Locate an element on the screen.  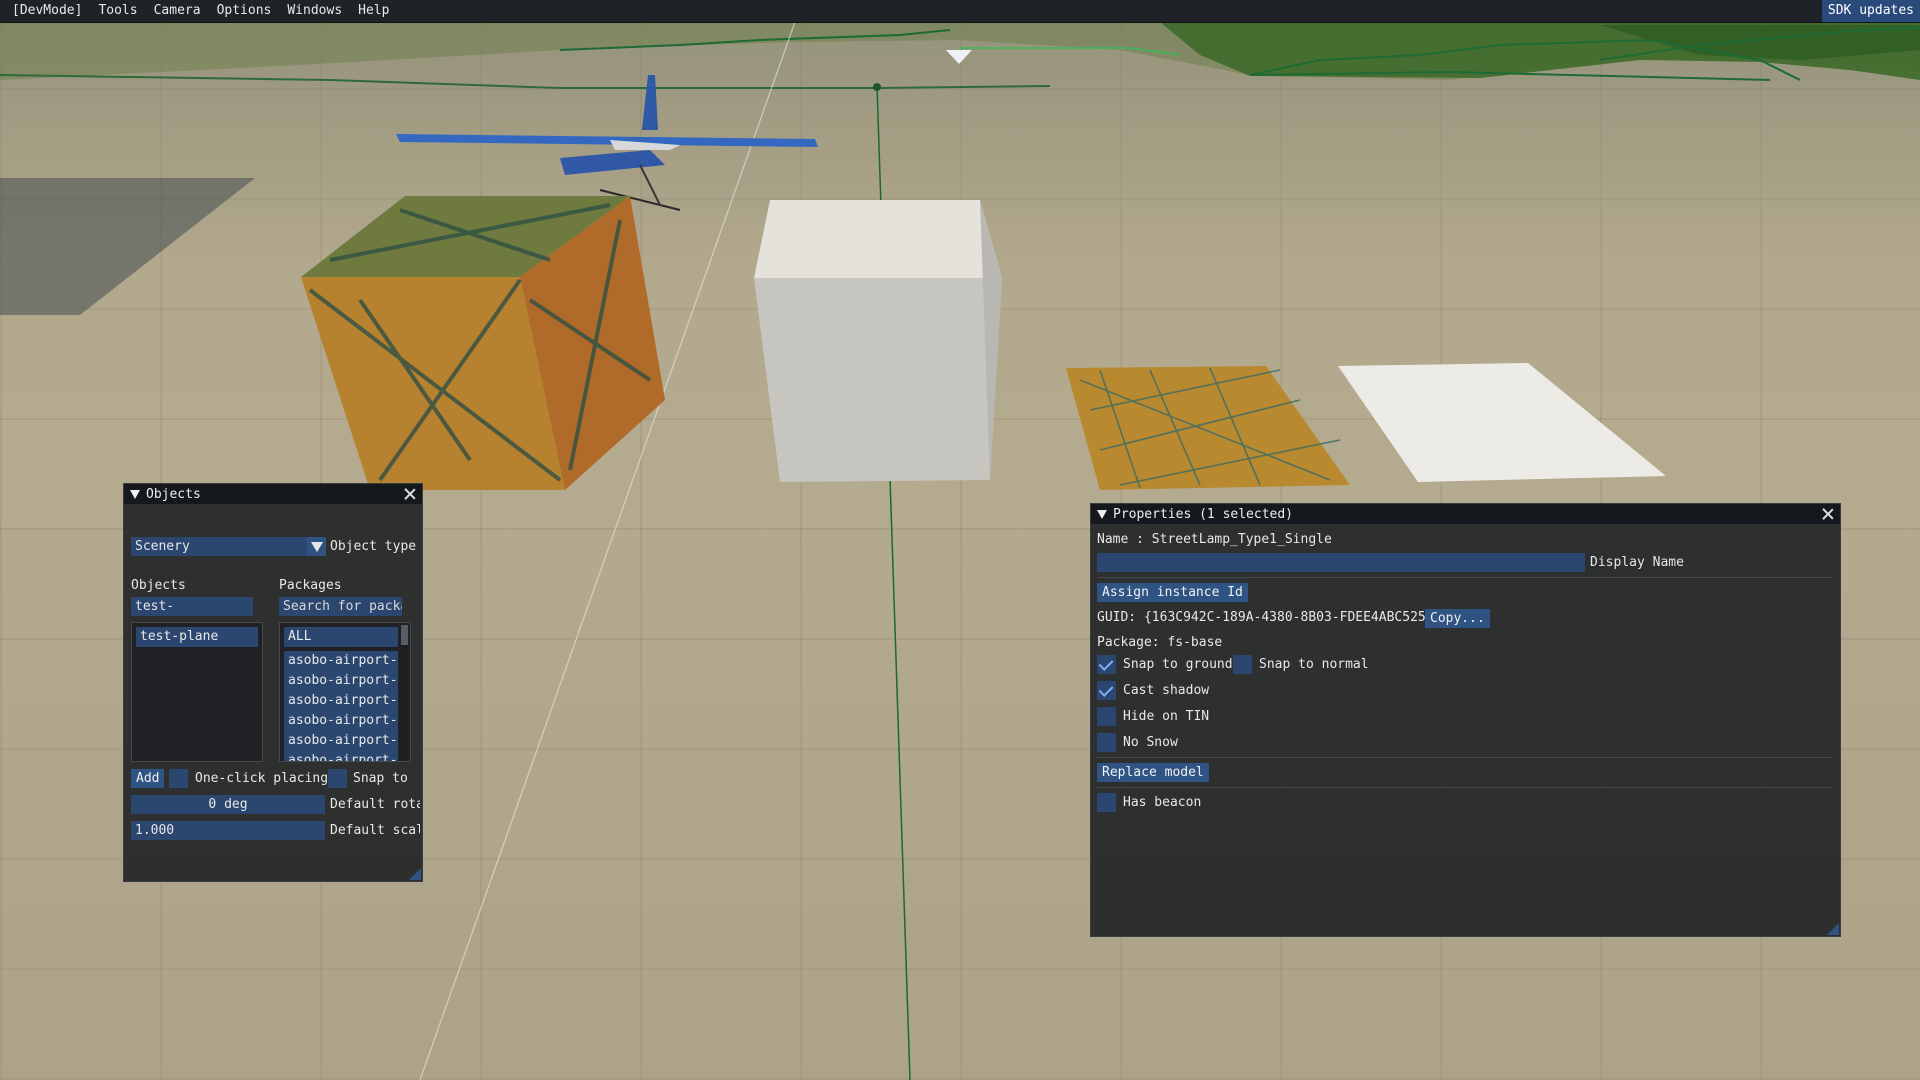
cast-shadow-checkbox is located at coordinates (1106, 690).